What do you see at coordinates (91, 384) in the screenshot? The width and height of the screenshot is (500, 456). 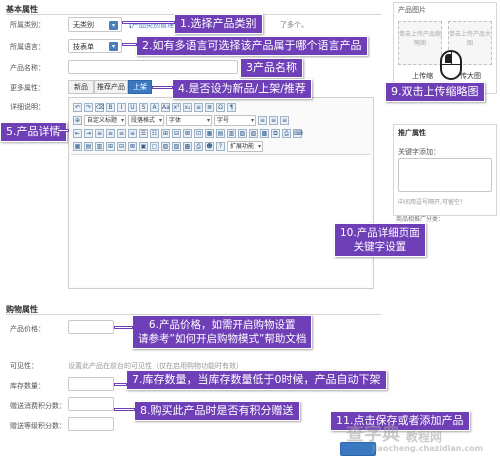 I see `stock-input` at bounding box center [91, 384].